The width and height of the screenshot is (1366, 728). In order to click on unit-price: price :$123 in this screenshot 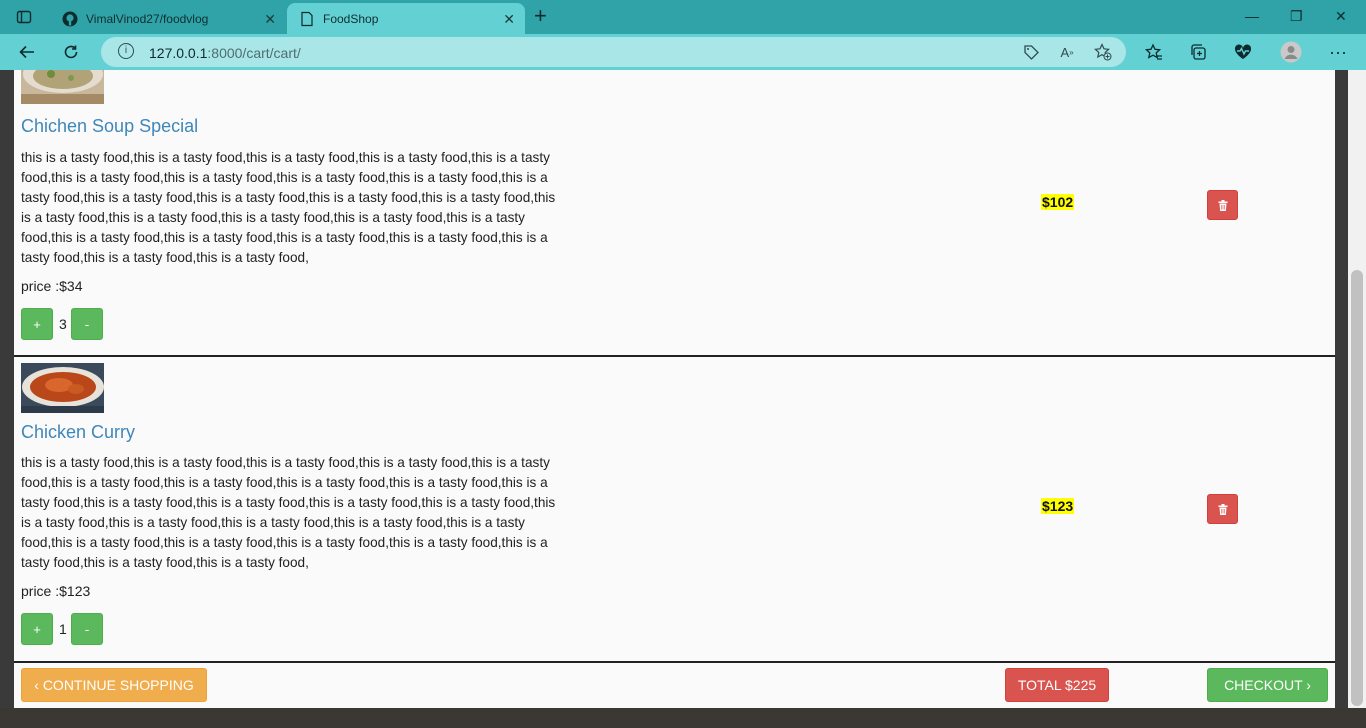, I will do `click(56, 591)`.